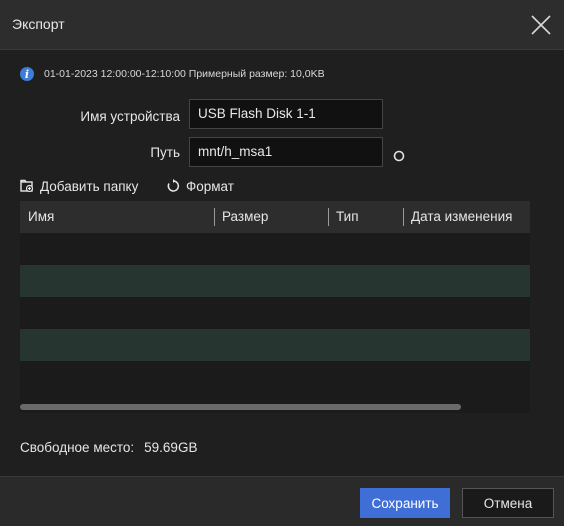  What do you see at coordinates (282, 25) in the screenshot?
I see `title-bar: Экспорт` at bounding box center [282, 25].